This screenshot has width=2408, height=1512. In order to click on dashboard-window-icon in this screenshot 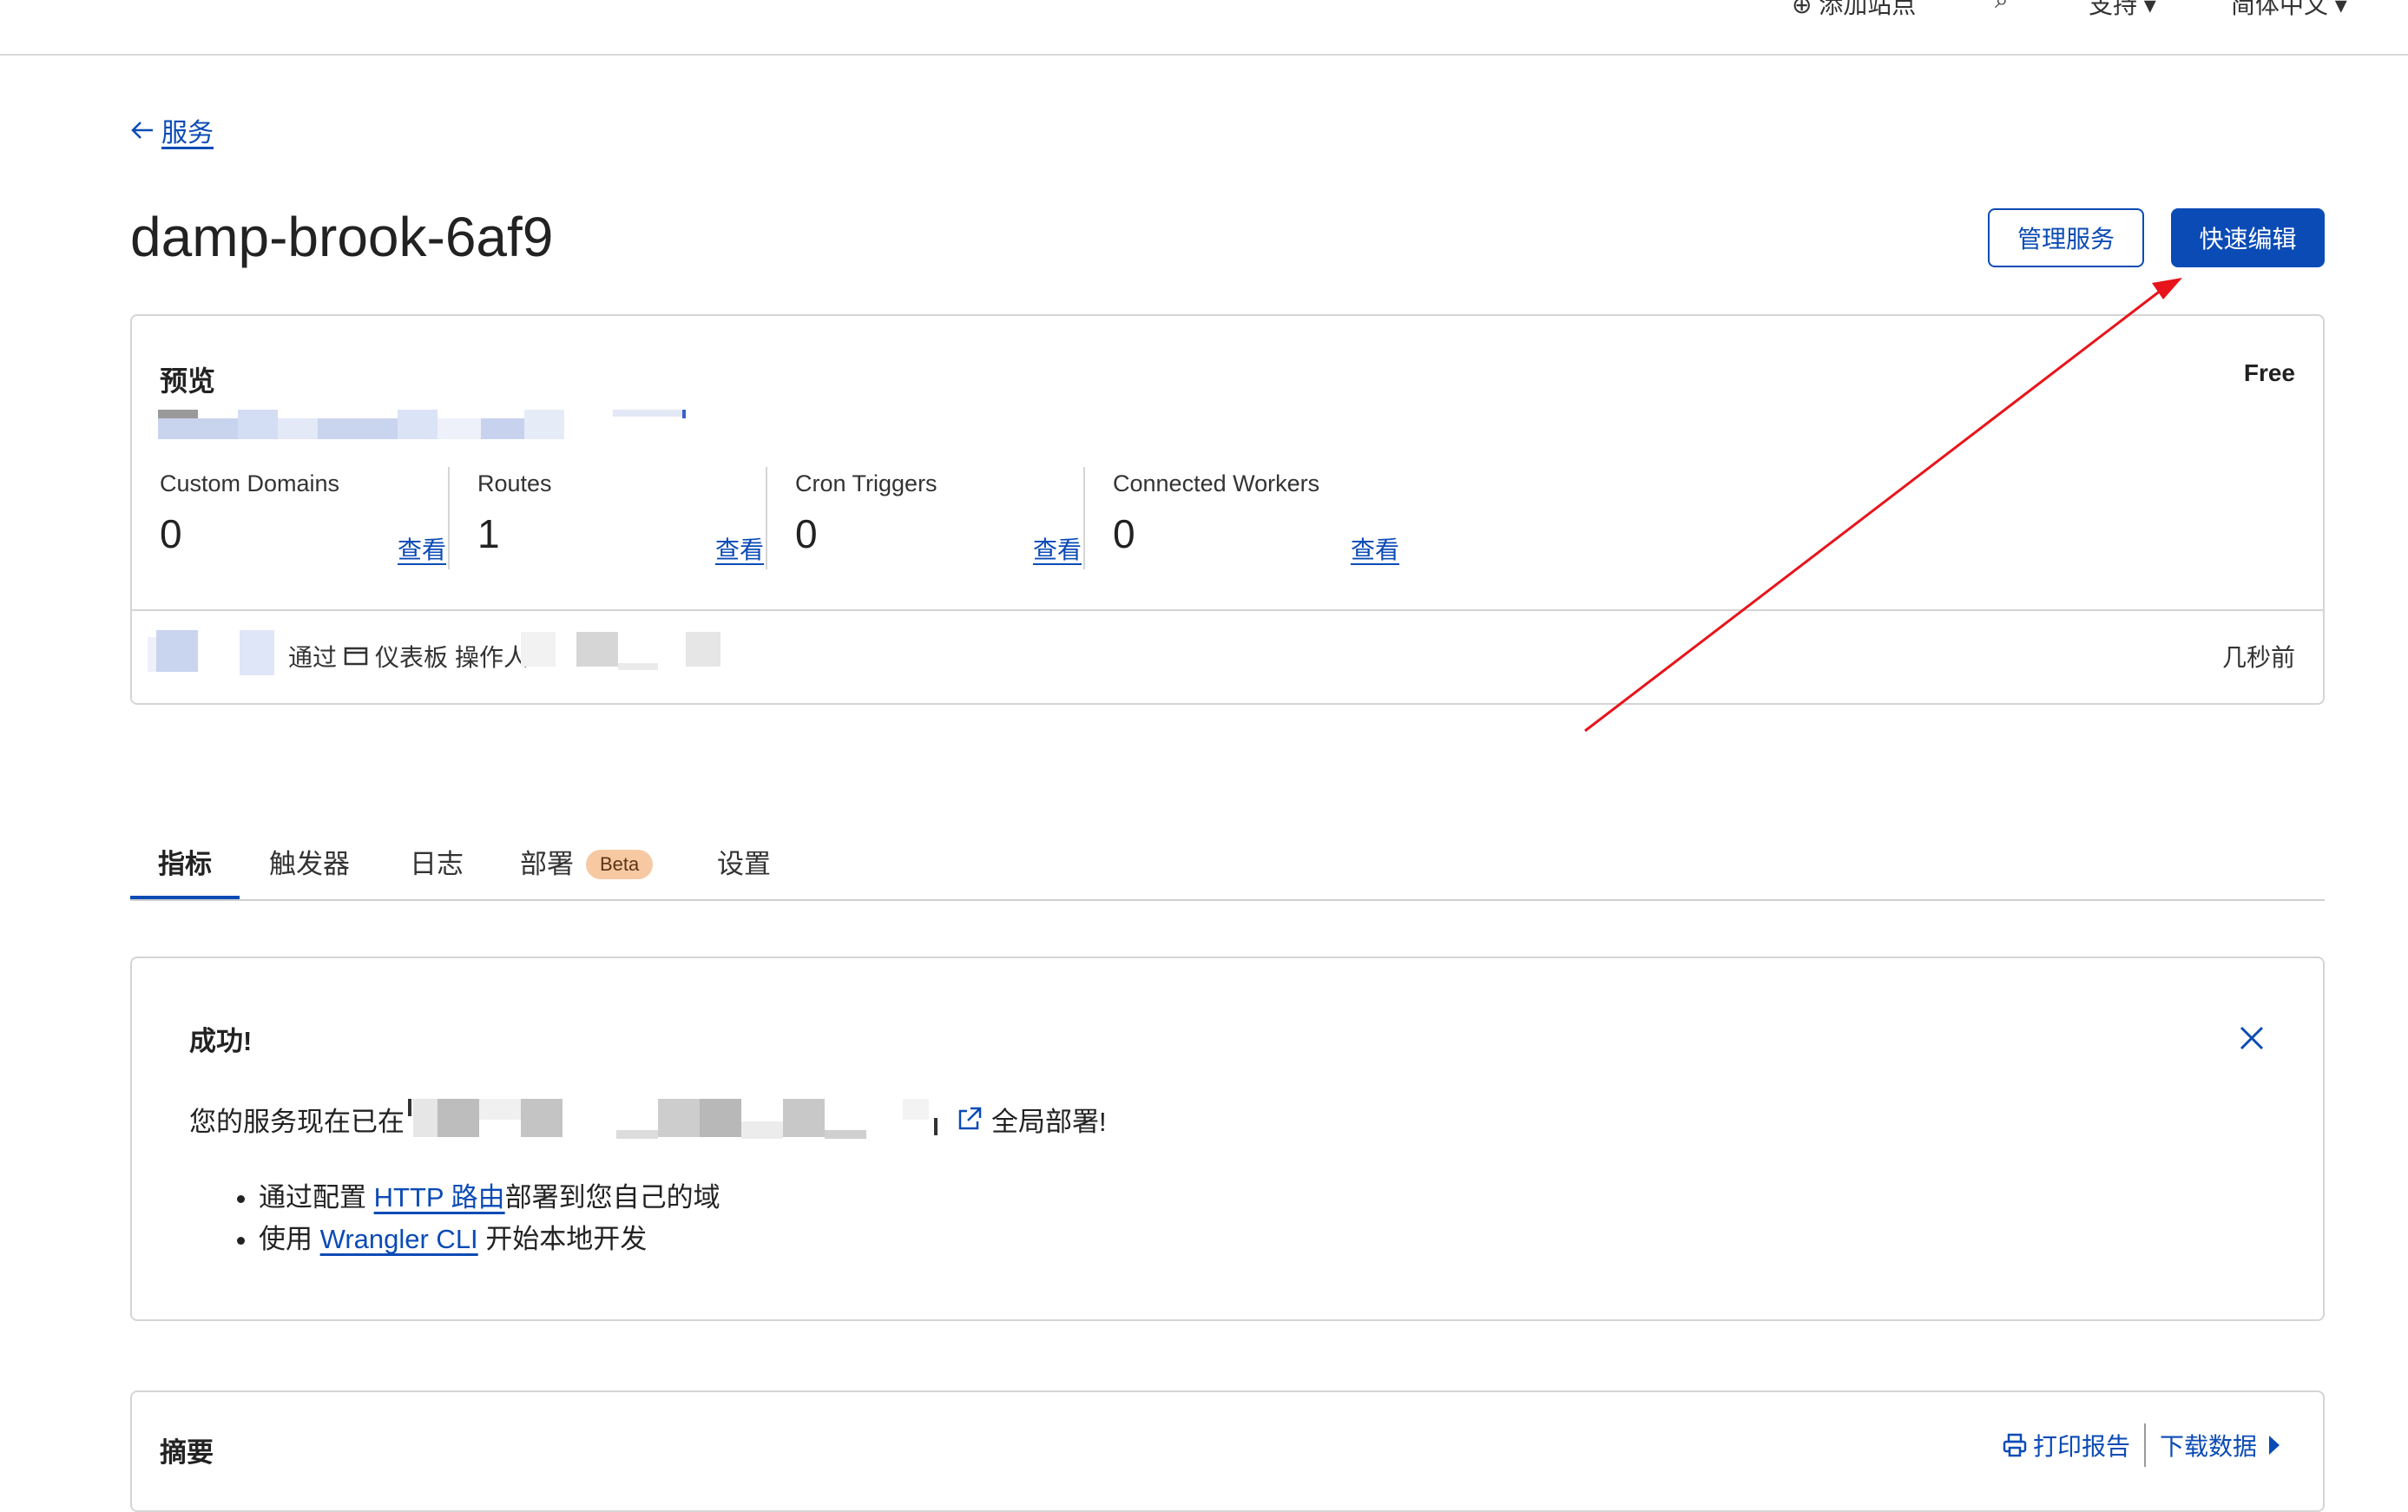, I will do `click(356, 656)`.